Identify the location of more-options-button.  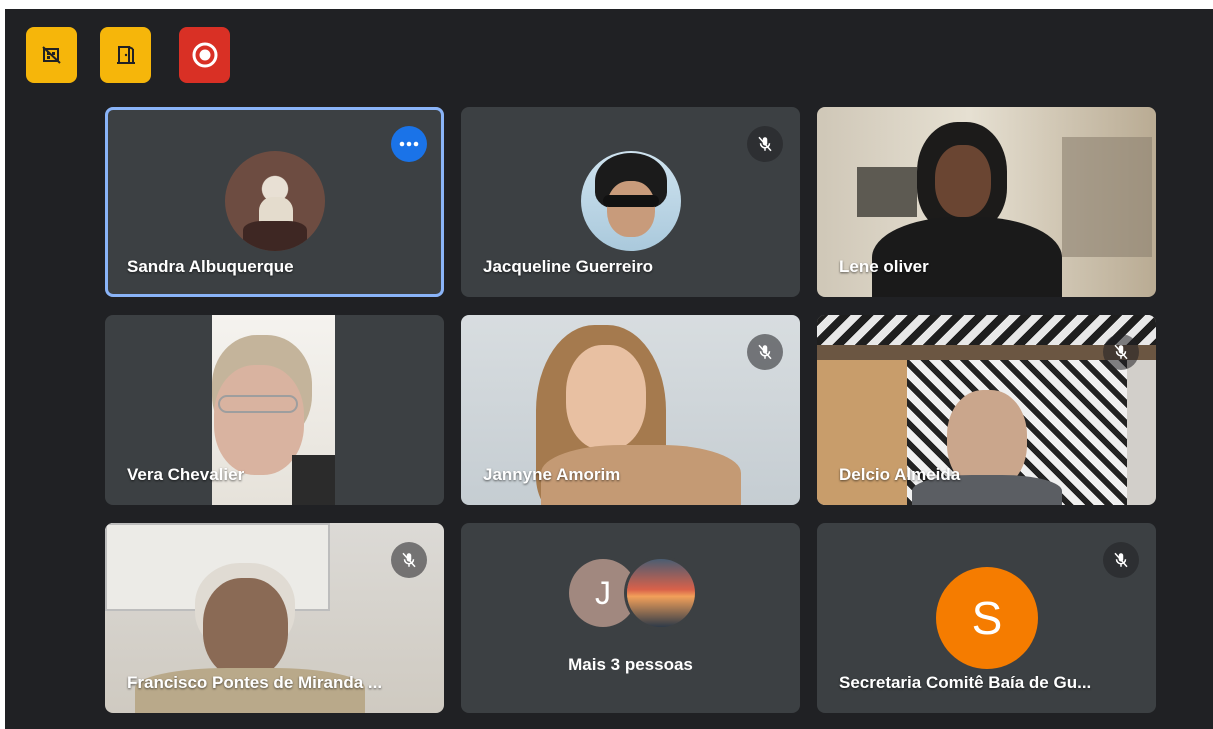
(409, 144).